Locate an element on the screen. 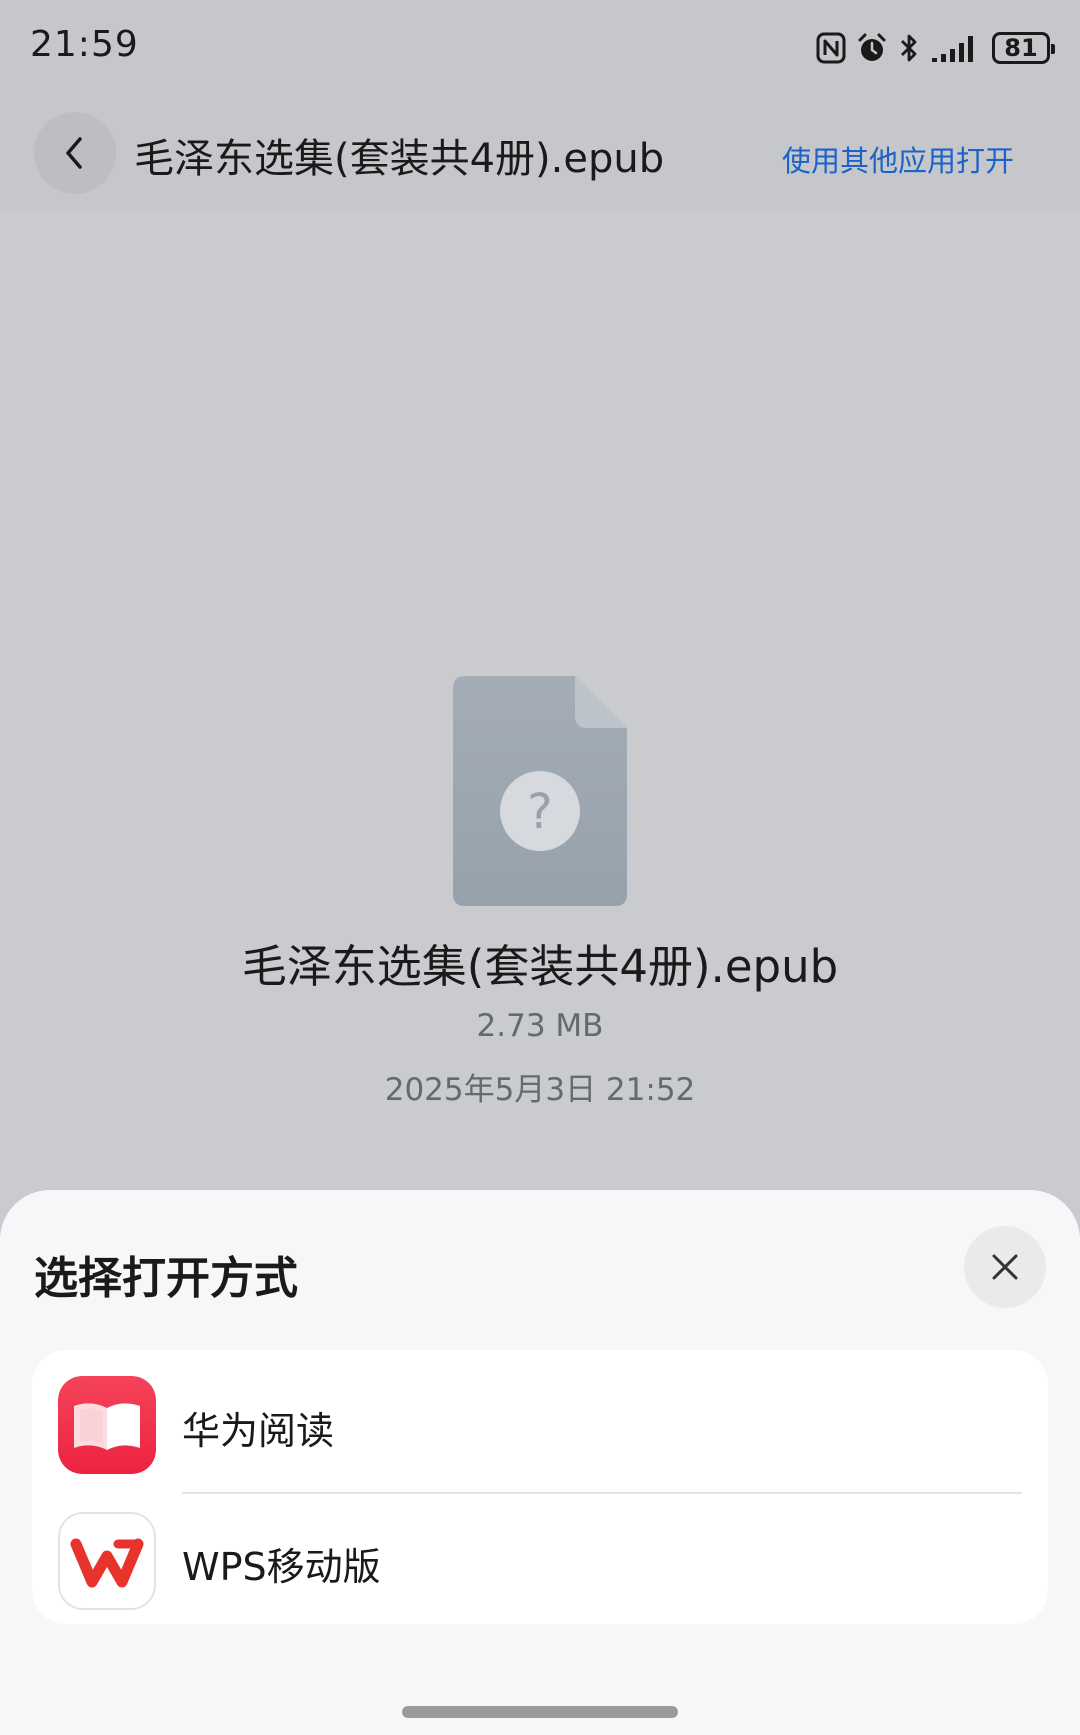 Image resolution: width=1080 pixels, height=1735 pixels. status-time: 21:59 is located at coordinates (84, 44).